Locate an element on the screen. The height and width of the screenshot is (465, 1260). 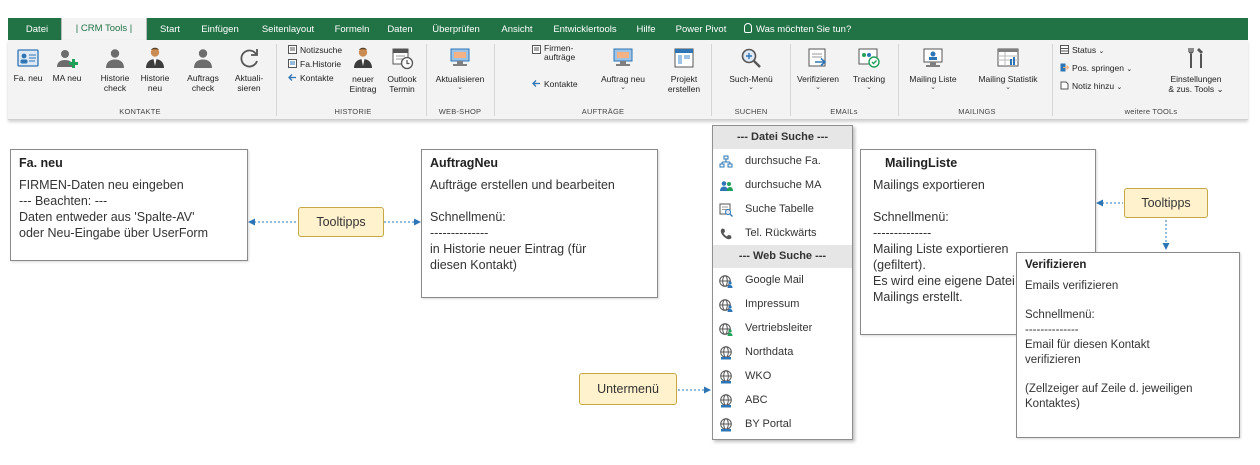
callout-tooltipps-right: Tooltipps is located at coordinates (1166, 203).